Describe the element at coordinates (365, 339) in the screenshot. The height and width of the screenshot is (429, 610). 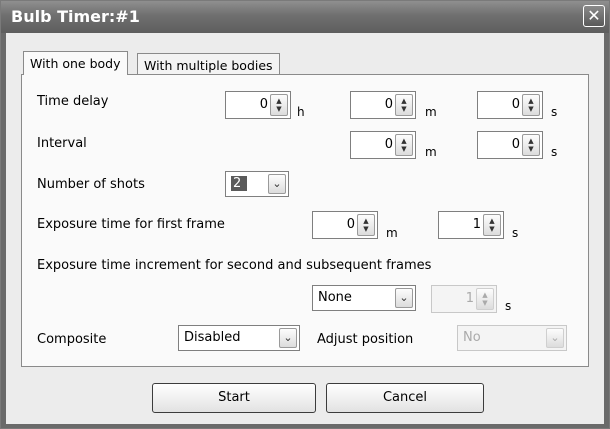
I see `adjust-position-label: Adjust position` at that location.